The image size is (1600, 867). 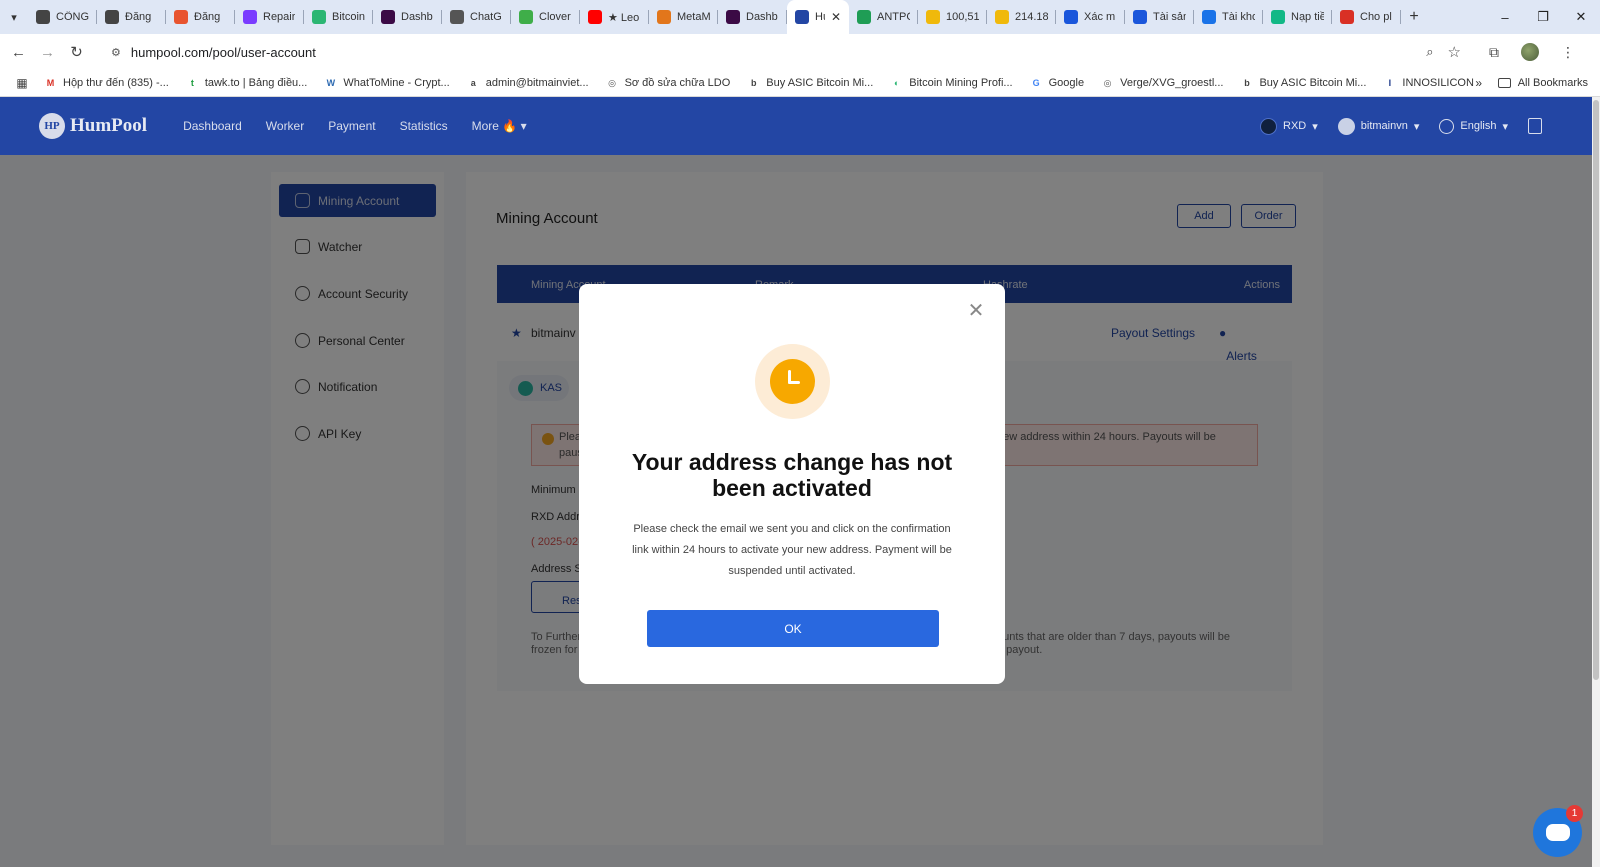 I want to click on browser-tab: 100,51, so click(x=952, y=17).